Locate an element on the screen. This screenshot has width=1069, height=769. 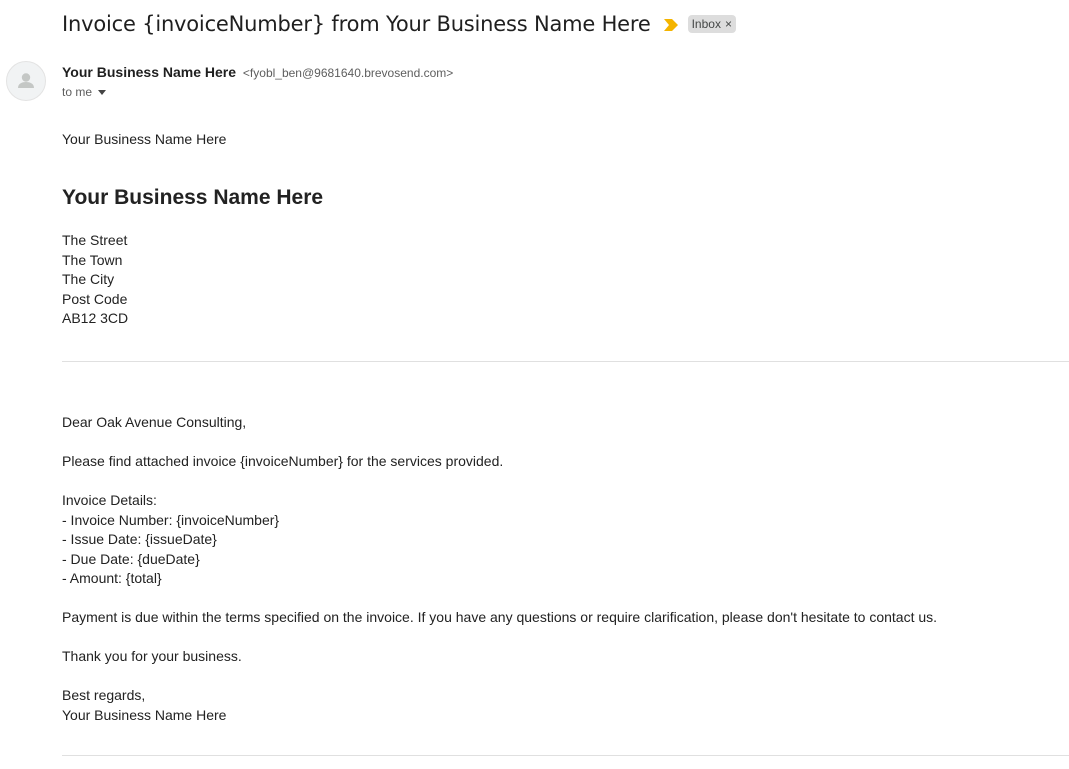
recipient-label: to me is located at coordinates (77, 92).